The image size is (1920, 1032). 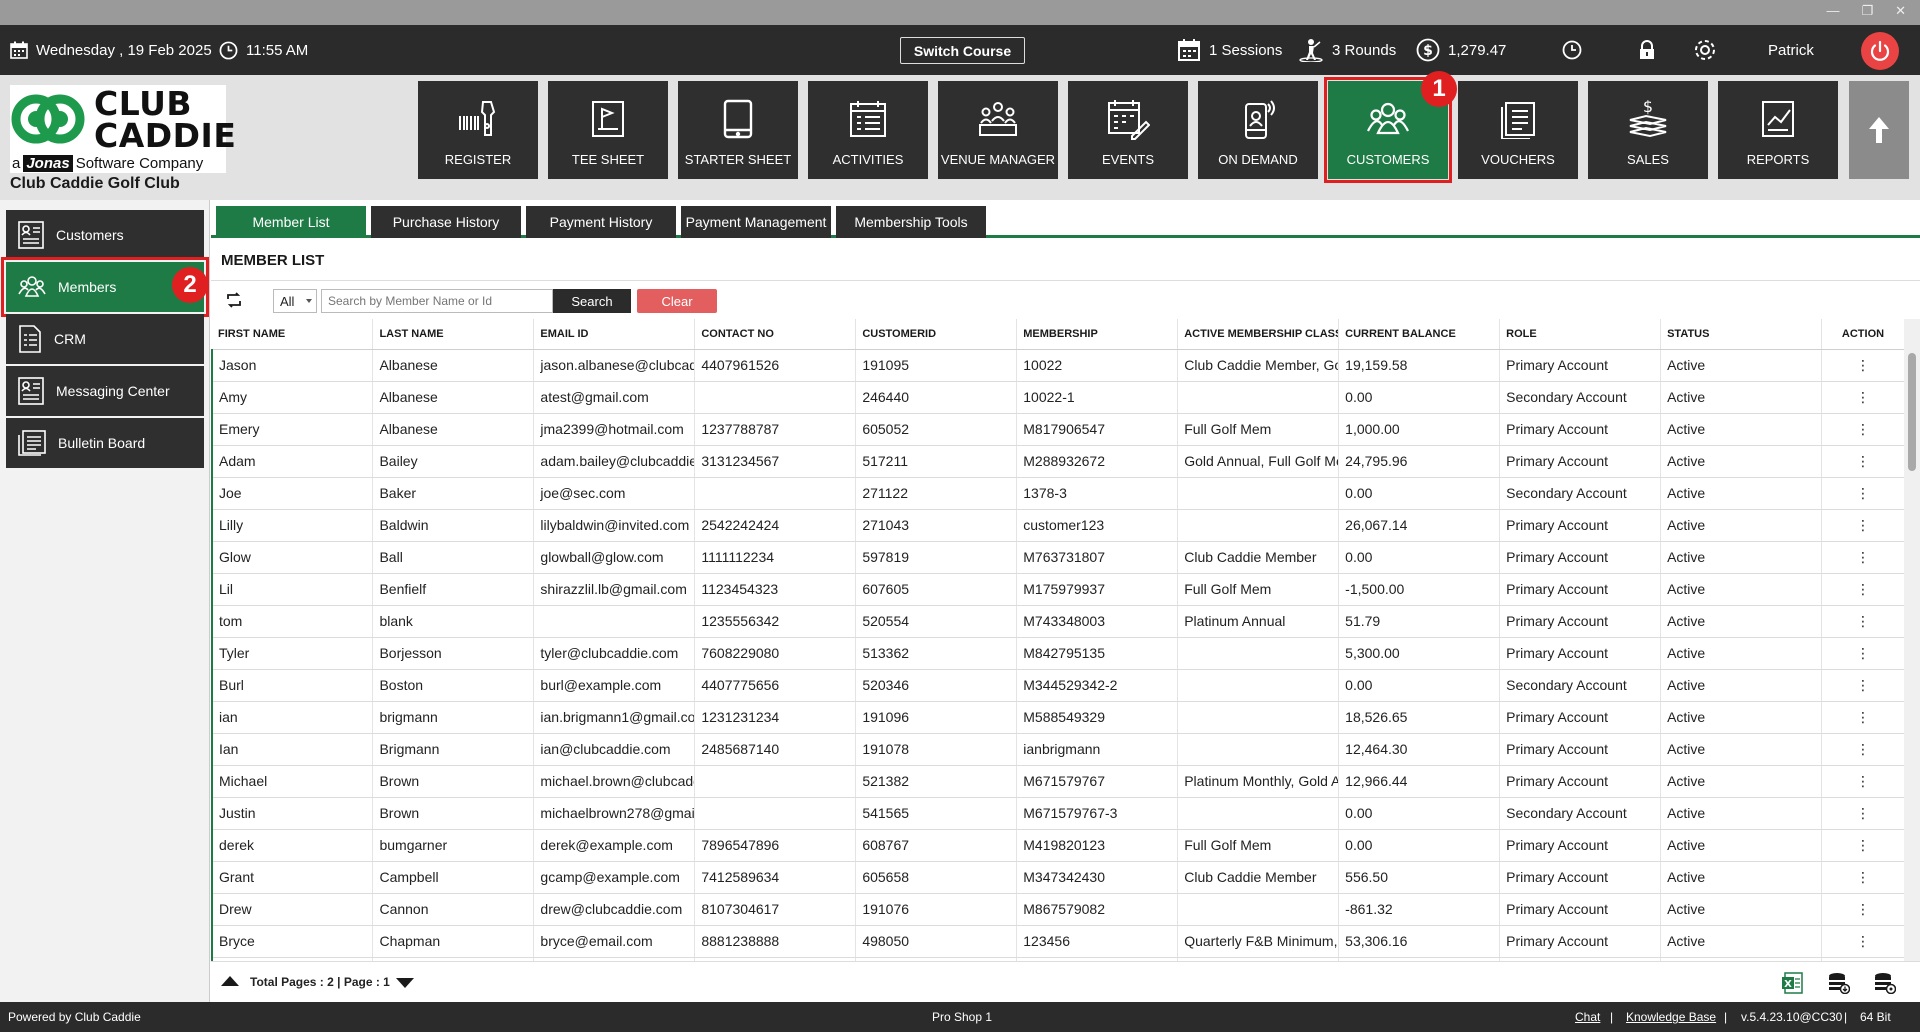 What do you see at coordinates (105, 443) in the screenshot?
I see `sidebar-item-bulletin-board: Bulletin Board` at bounding box center [105, 443].